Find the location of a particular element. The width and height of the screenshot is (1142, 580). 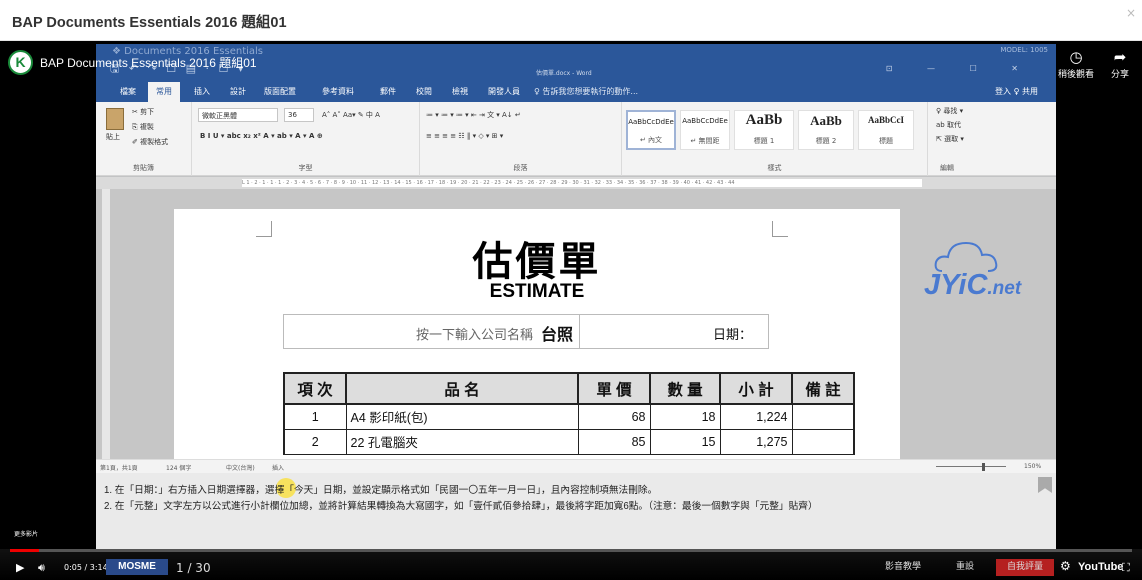

zoom-slider-thumb is located at coordinates (983, 467).